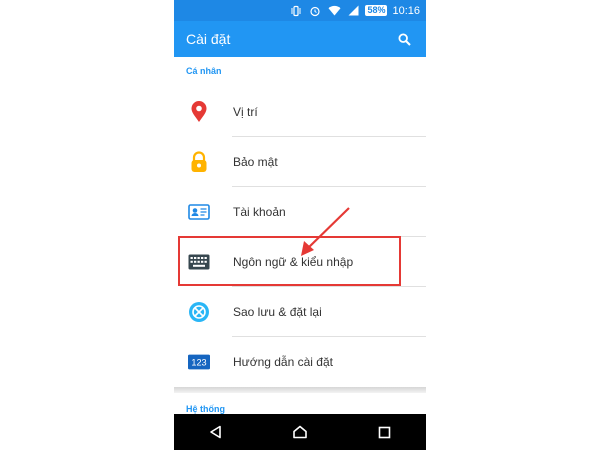  Describe the element at coordinates (300, 39) in the screenshot. I see `app-bar: Cài đặt` at that location.